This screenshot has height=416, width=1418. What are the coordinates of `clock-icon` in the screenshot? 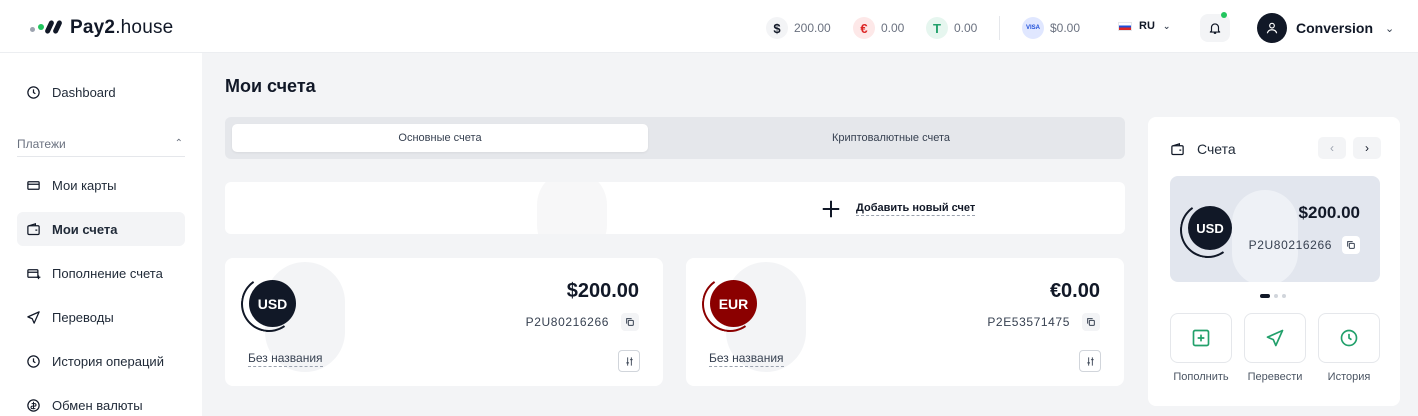 It's located at (33, 92).